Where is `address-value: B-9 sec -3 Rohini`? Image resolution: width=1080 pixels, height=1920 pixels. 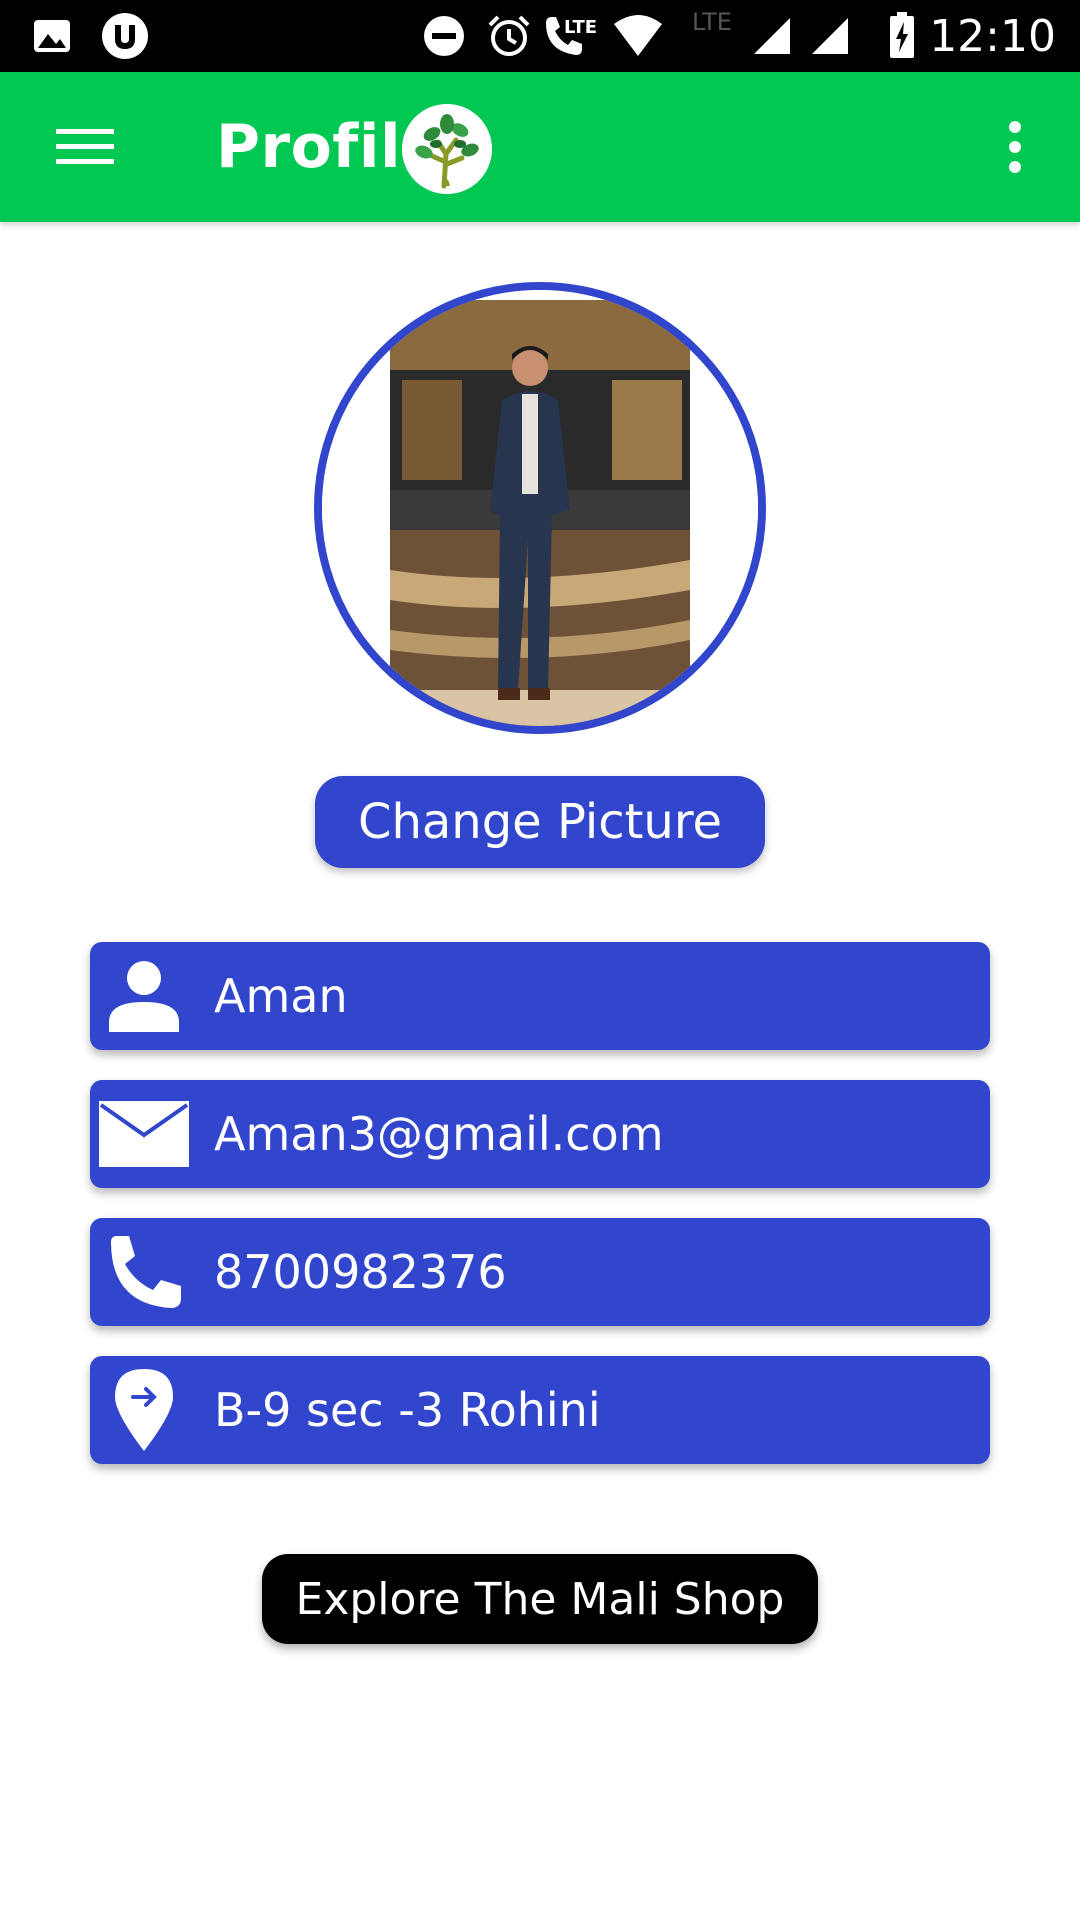
address-value: B-9 sec -3 Rohini is located at coordinates (407, 1410).